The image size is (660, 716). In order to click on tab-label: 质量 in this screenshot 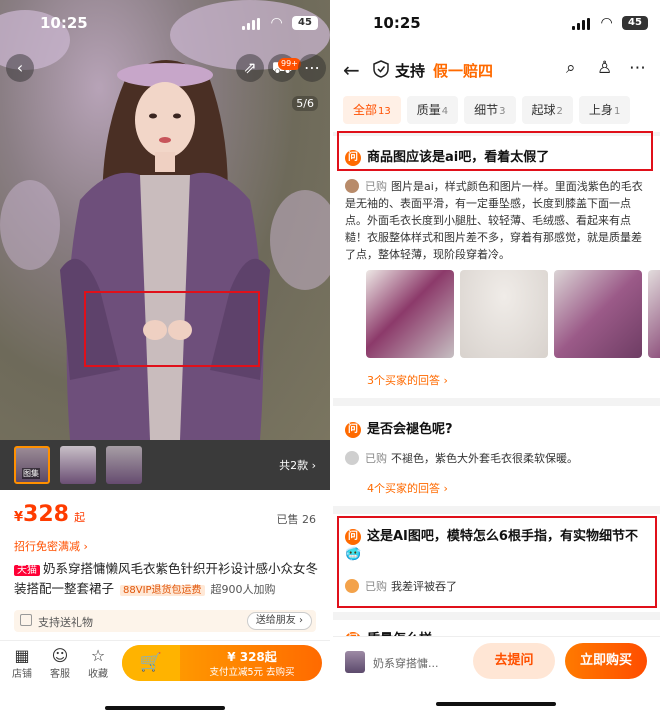, I will do `click(428, 110)`.